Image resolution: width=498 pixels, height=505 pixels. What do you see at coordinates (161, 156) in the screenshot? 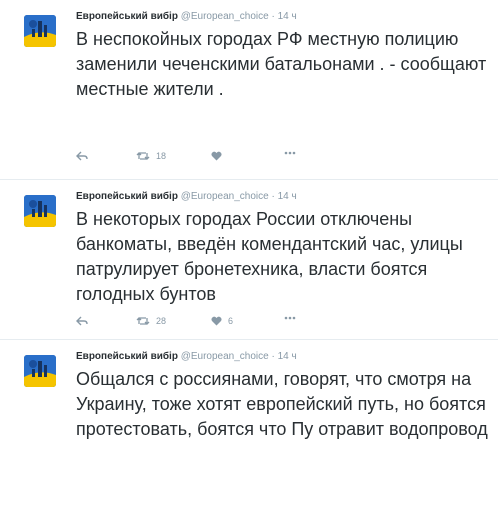
I see `retweet-count: 18` at bounding box center [161, 156].